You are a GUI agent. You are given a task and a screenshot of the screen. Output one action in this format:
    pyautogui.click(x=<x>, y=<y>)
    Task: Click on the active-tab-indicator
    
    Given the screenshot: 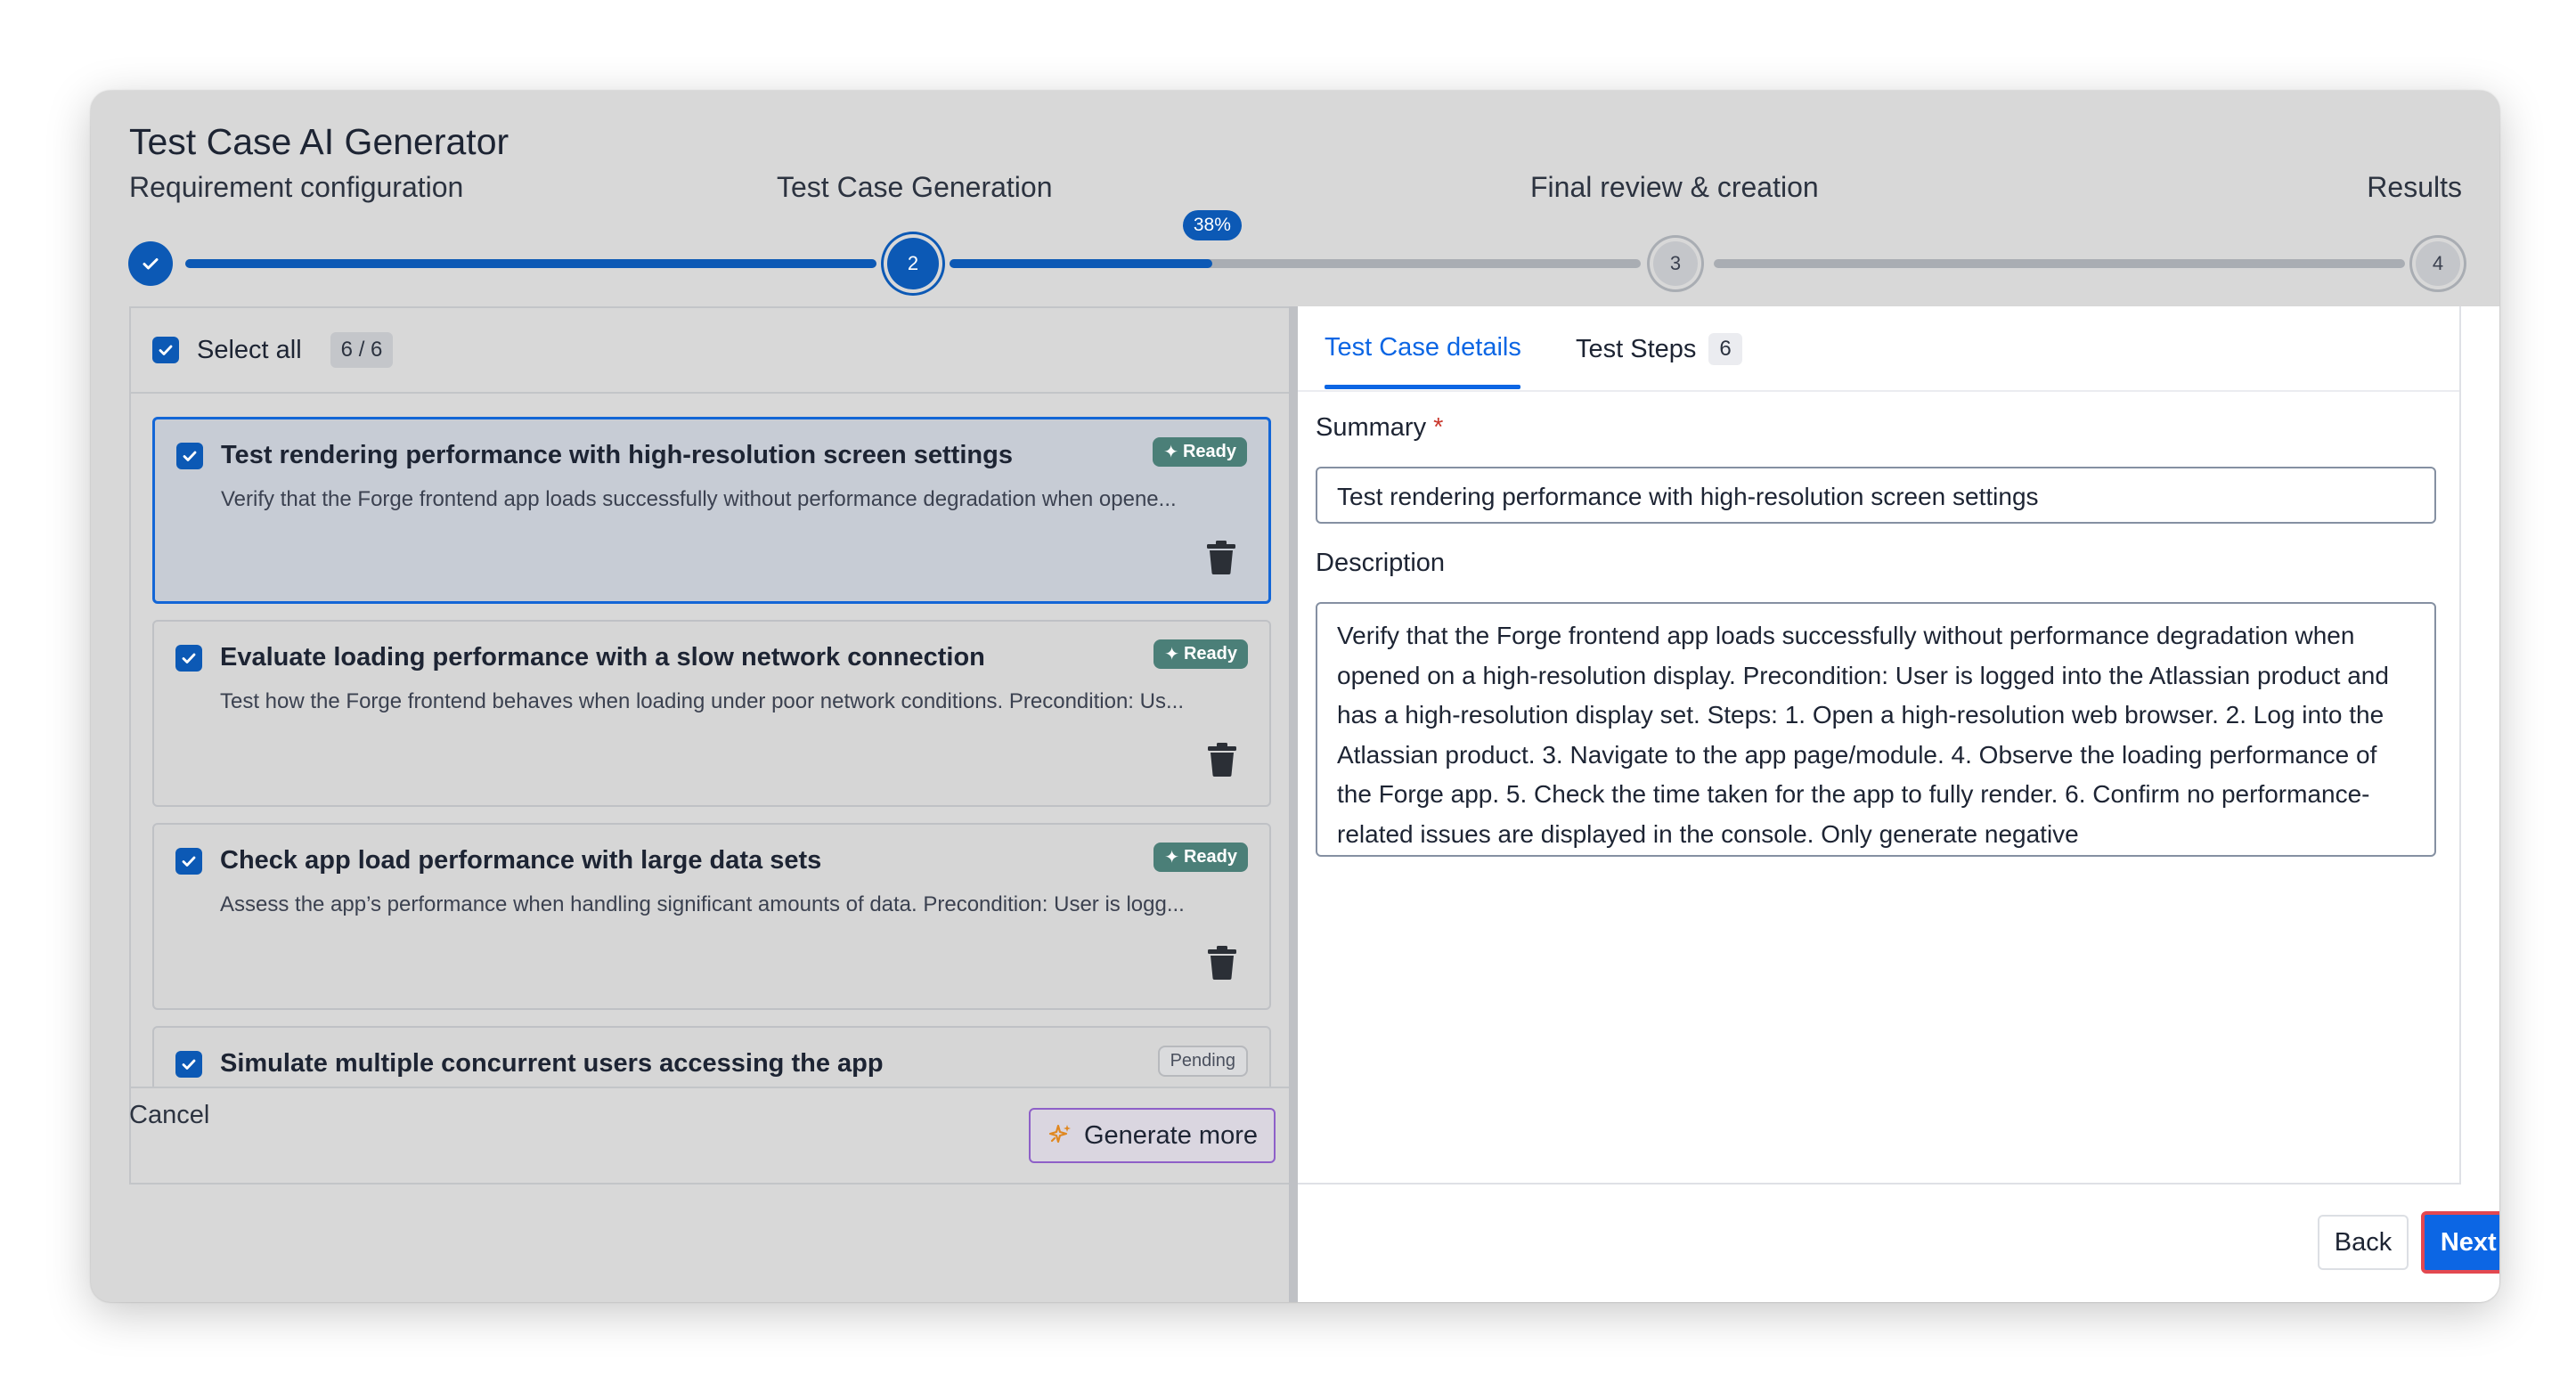 What is the action you would take?
    pyautogui.click(x=1423, y=387)
    